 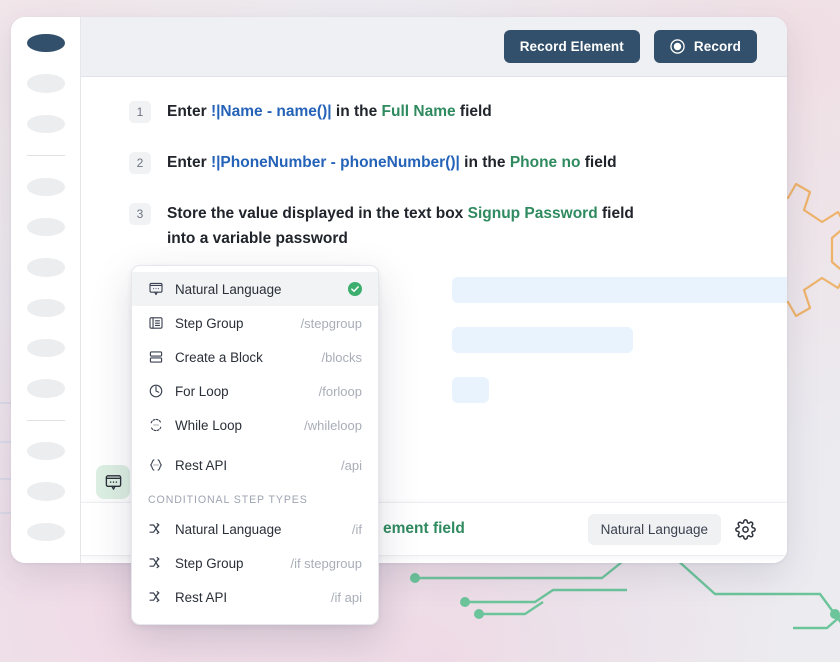 I want to click on gear-icon, so click(x=745, y=529).